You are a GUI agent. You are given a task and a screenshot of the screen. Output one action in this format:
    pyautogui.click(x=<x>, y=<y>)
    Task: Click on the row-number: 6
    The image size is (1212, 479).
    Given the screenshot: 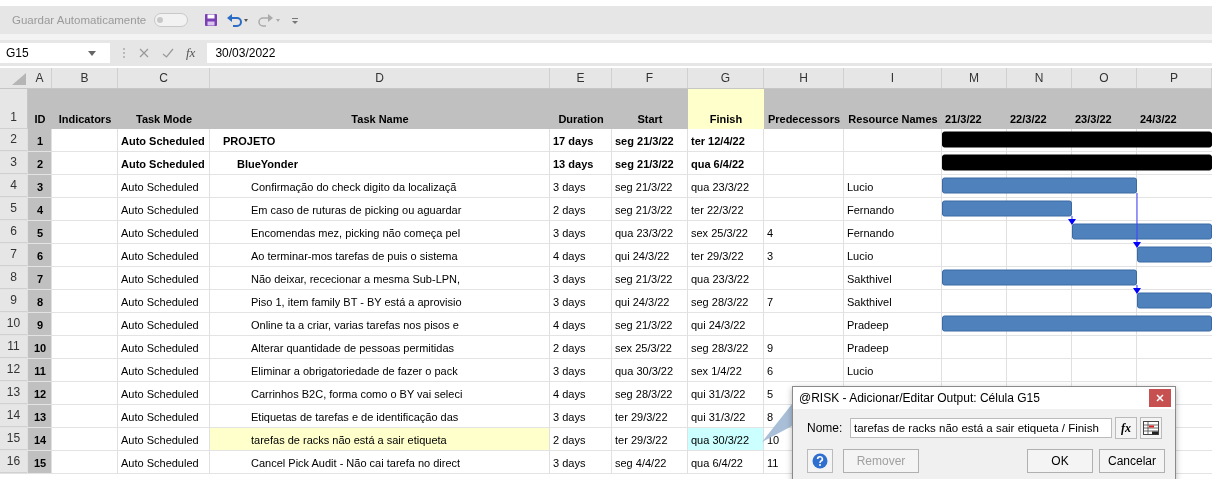 What is the action you would take?
    pyautogui.click(x=14, y=232)
    